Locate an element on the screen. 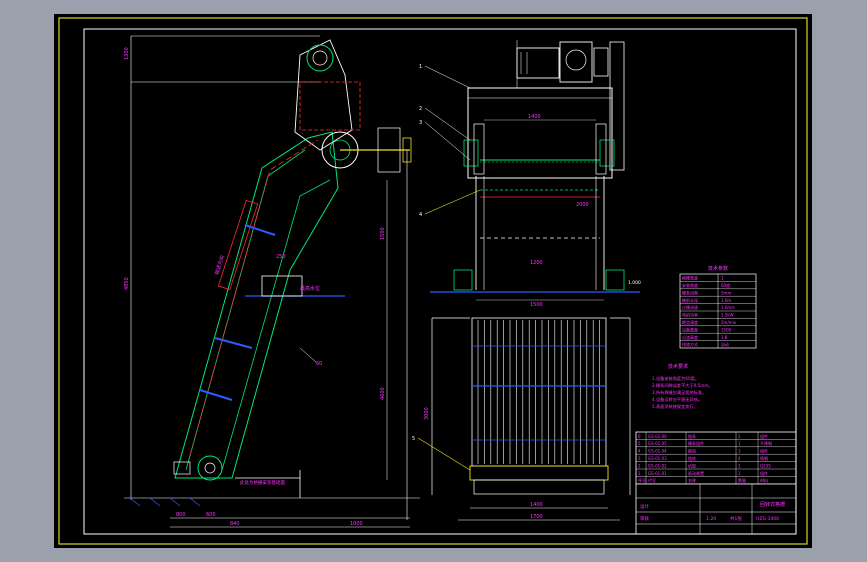 This screenshot has height=562, width=867. balloon-2: 2 is located at coordinates (420, 109).